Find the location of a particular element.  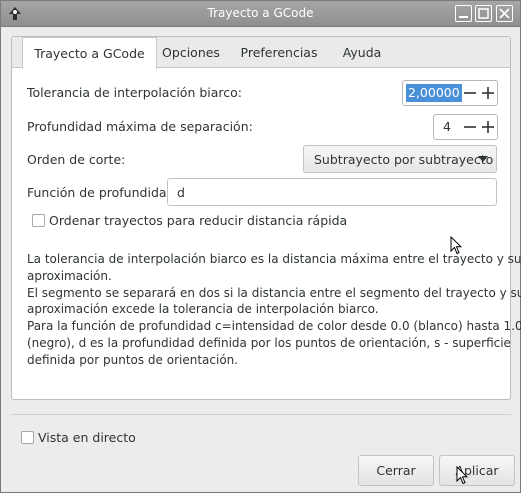

order-combobox: Subtrayecto por subtrayecto is located at coordinates (400, 159).